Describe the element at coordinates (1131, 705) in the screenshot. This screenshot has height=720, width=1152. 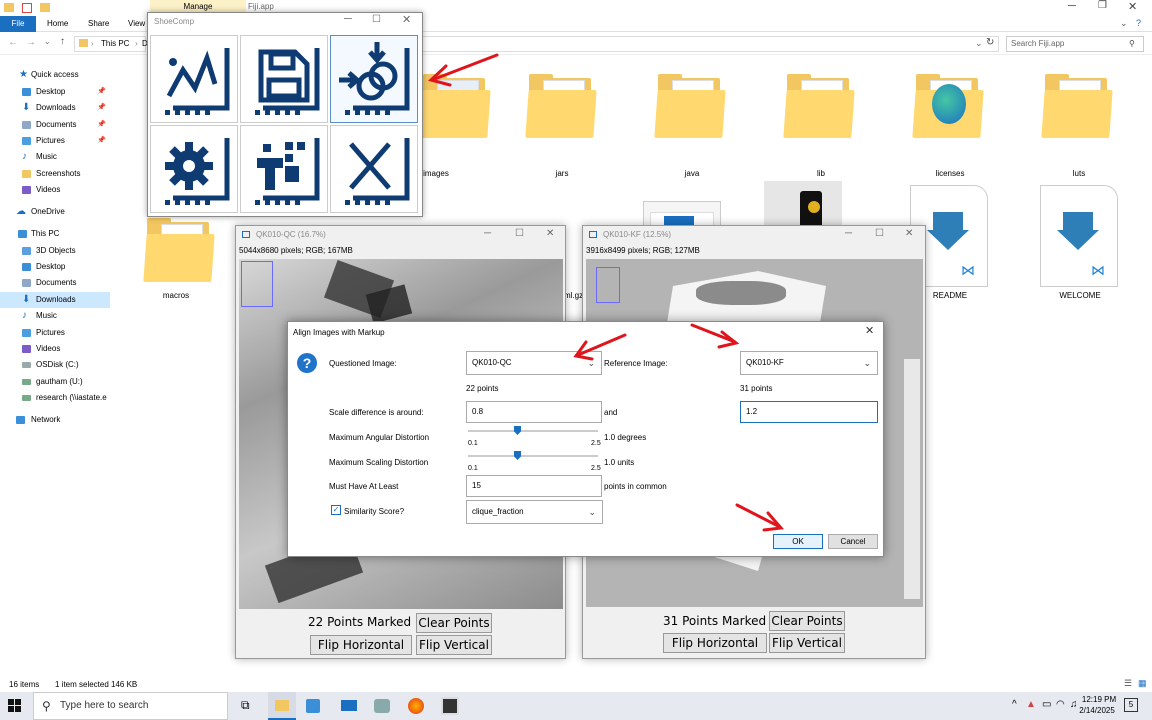
I see `notification-icon: 5` at that location.